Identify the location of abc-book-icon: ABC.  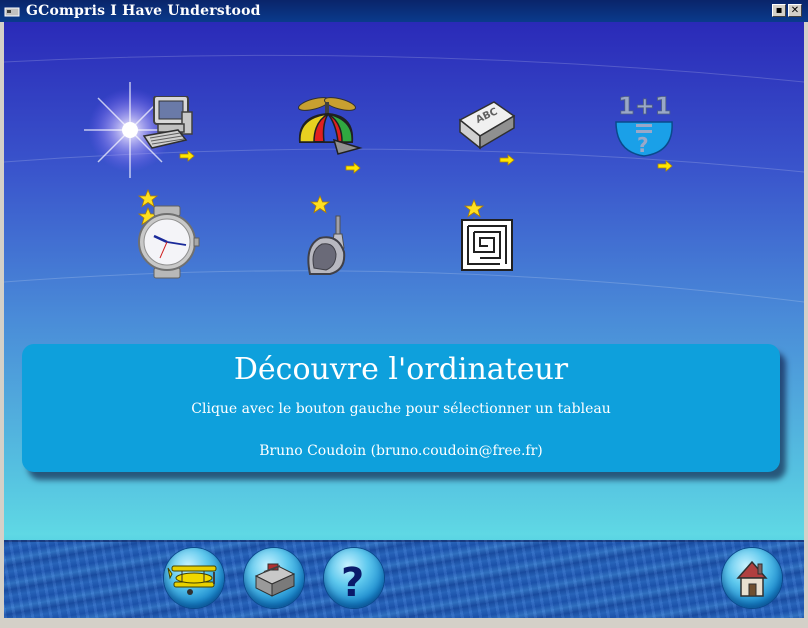
(487, 133).